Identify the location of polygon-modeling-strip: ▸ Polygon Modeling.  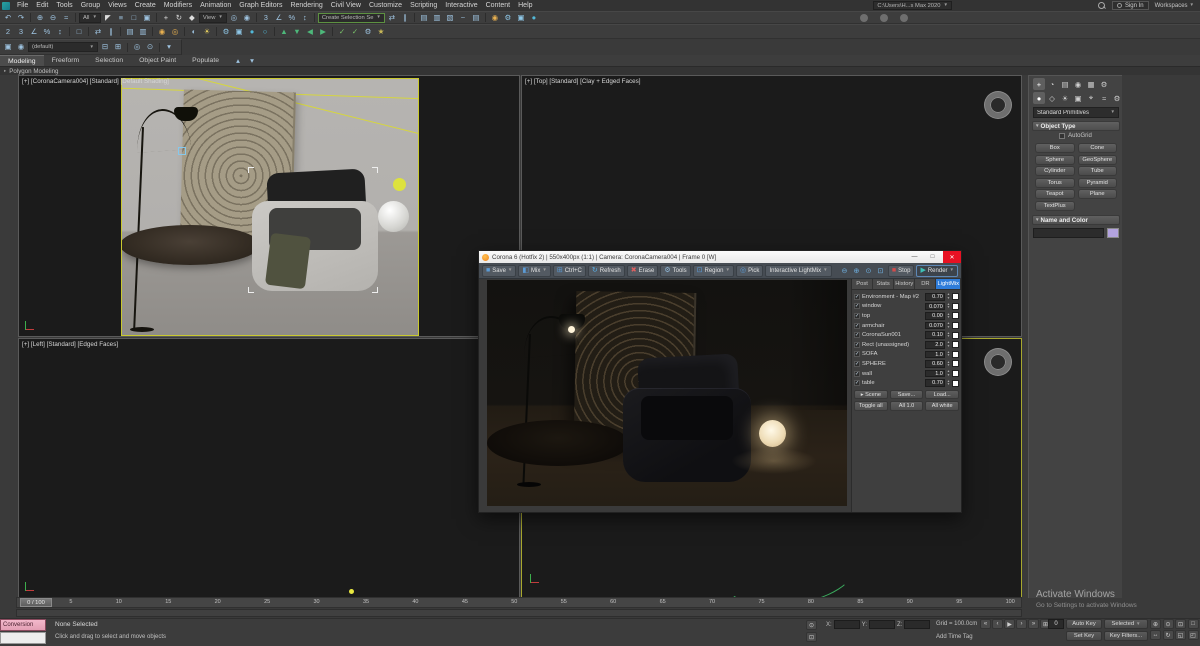
(600, 70).